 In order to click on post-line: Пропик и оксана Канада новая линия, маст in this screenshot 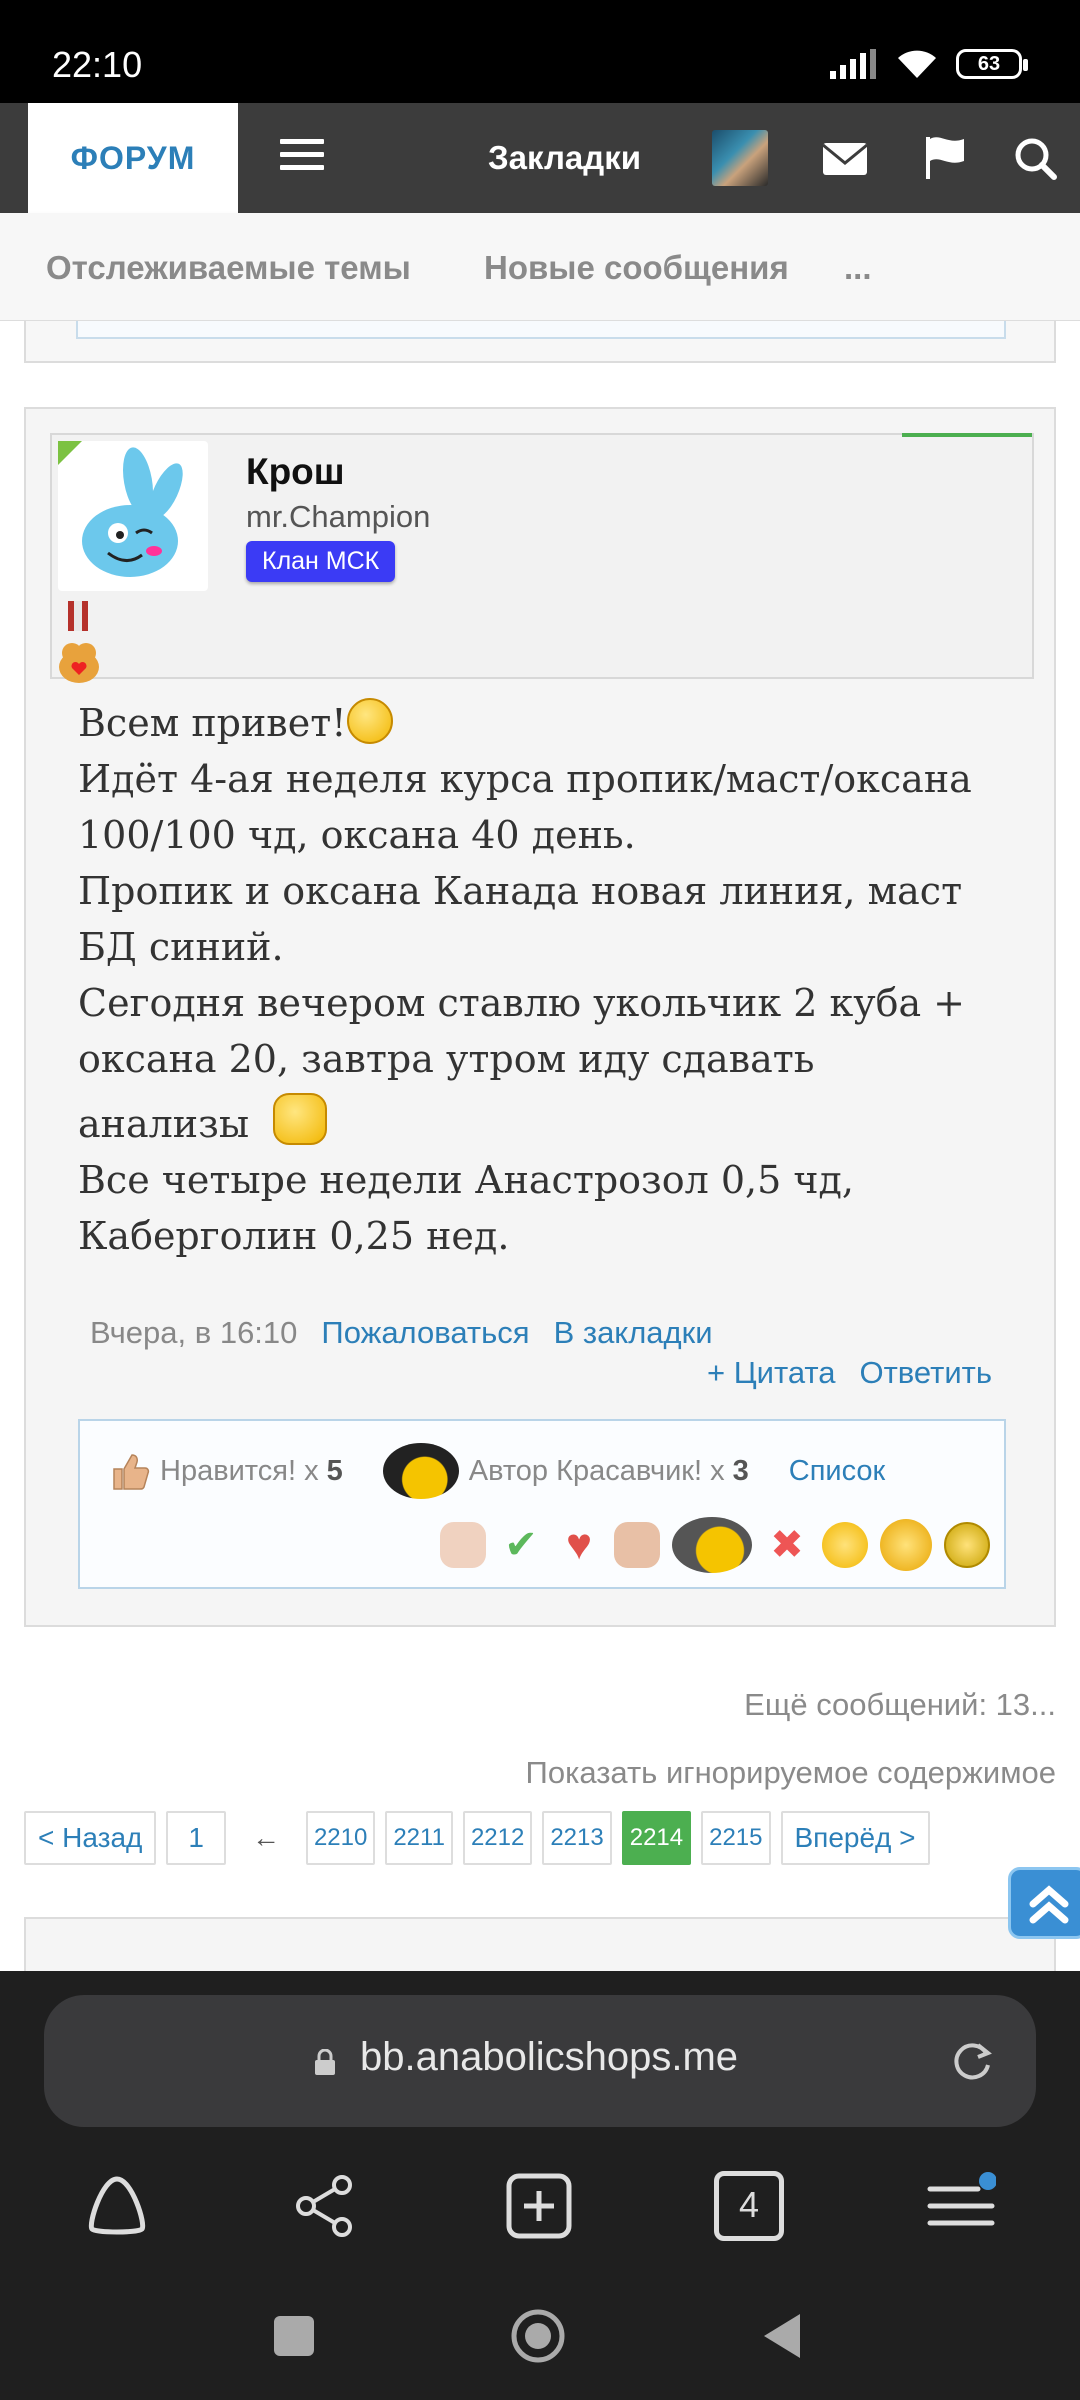, I will do `click(520, 891)`.